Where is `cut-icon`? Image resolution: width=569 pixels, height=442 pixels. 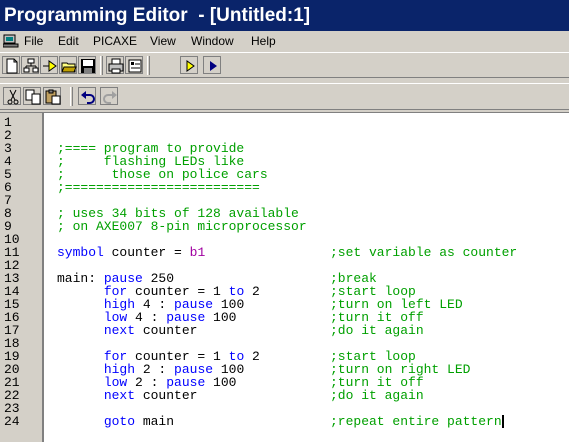
cut-icon is located at coordinates (12, 96).